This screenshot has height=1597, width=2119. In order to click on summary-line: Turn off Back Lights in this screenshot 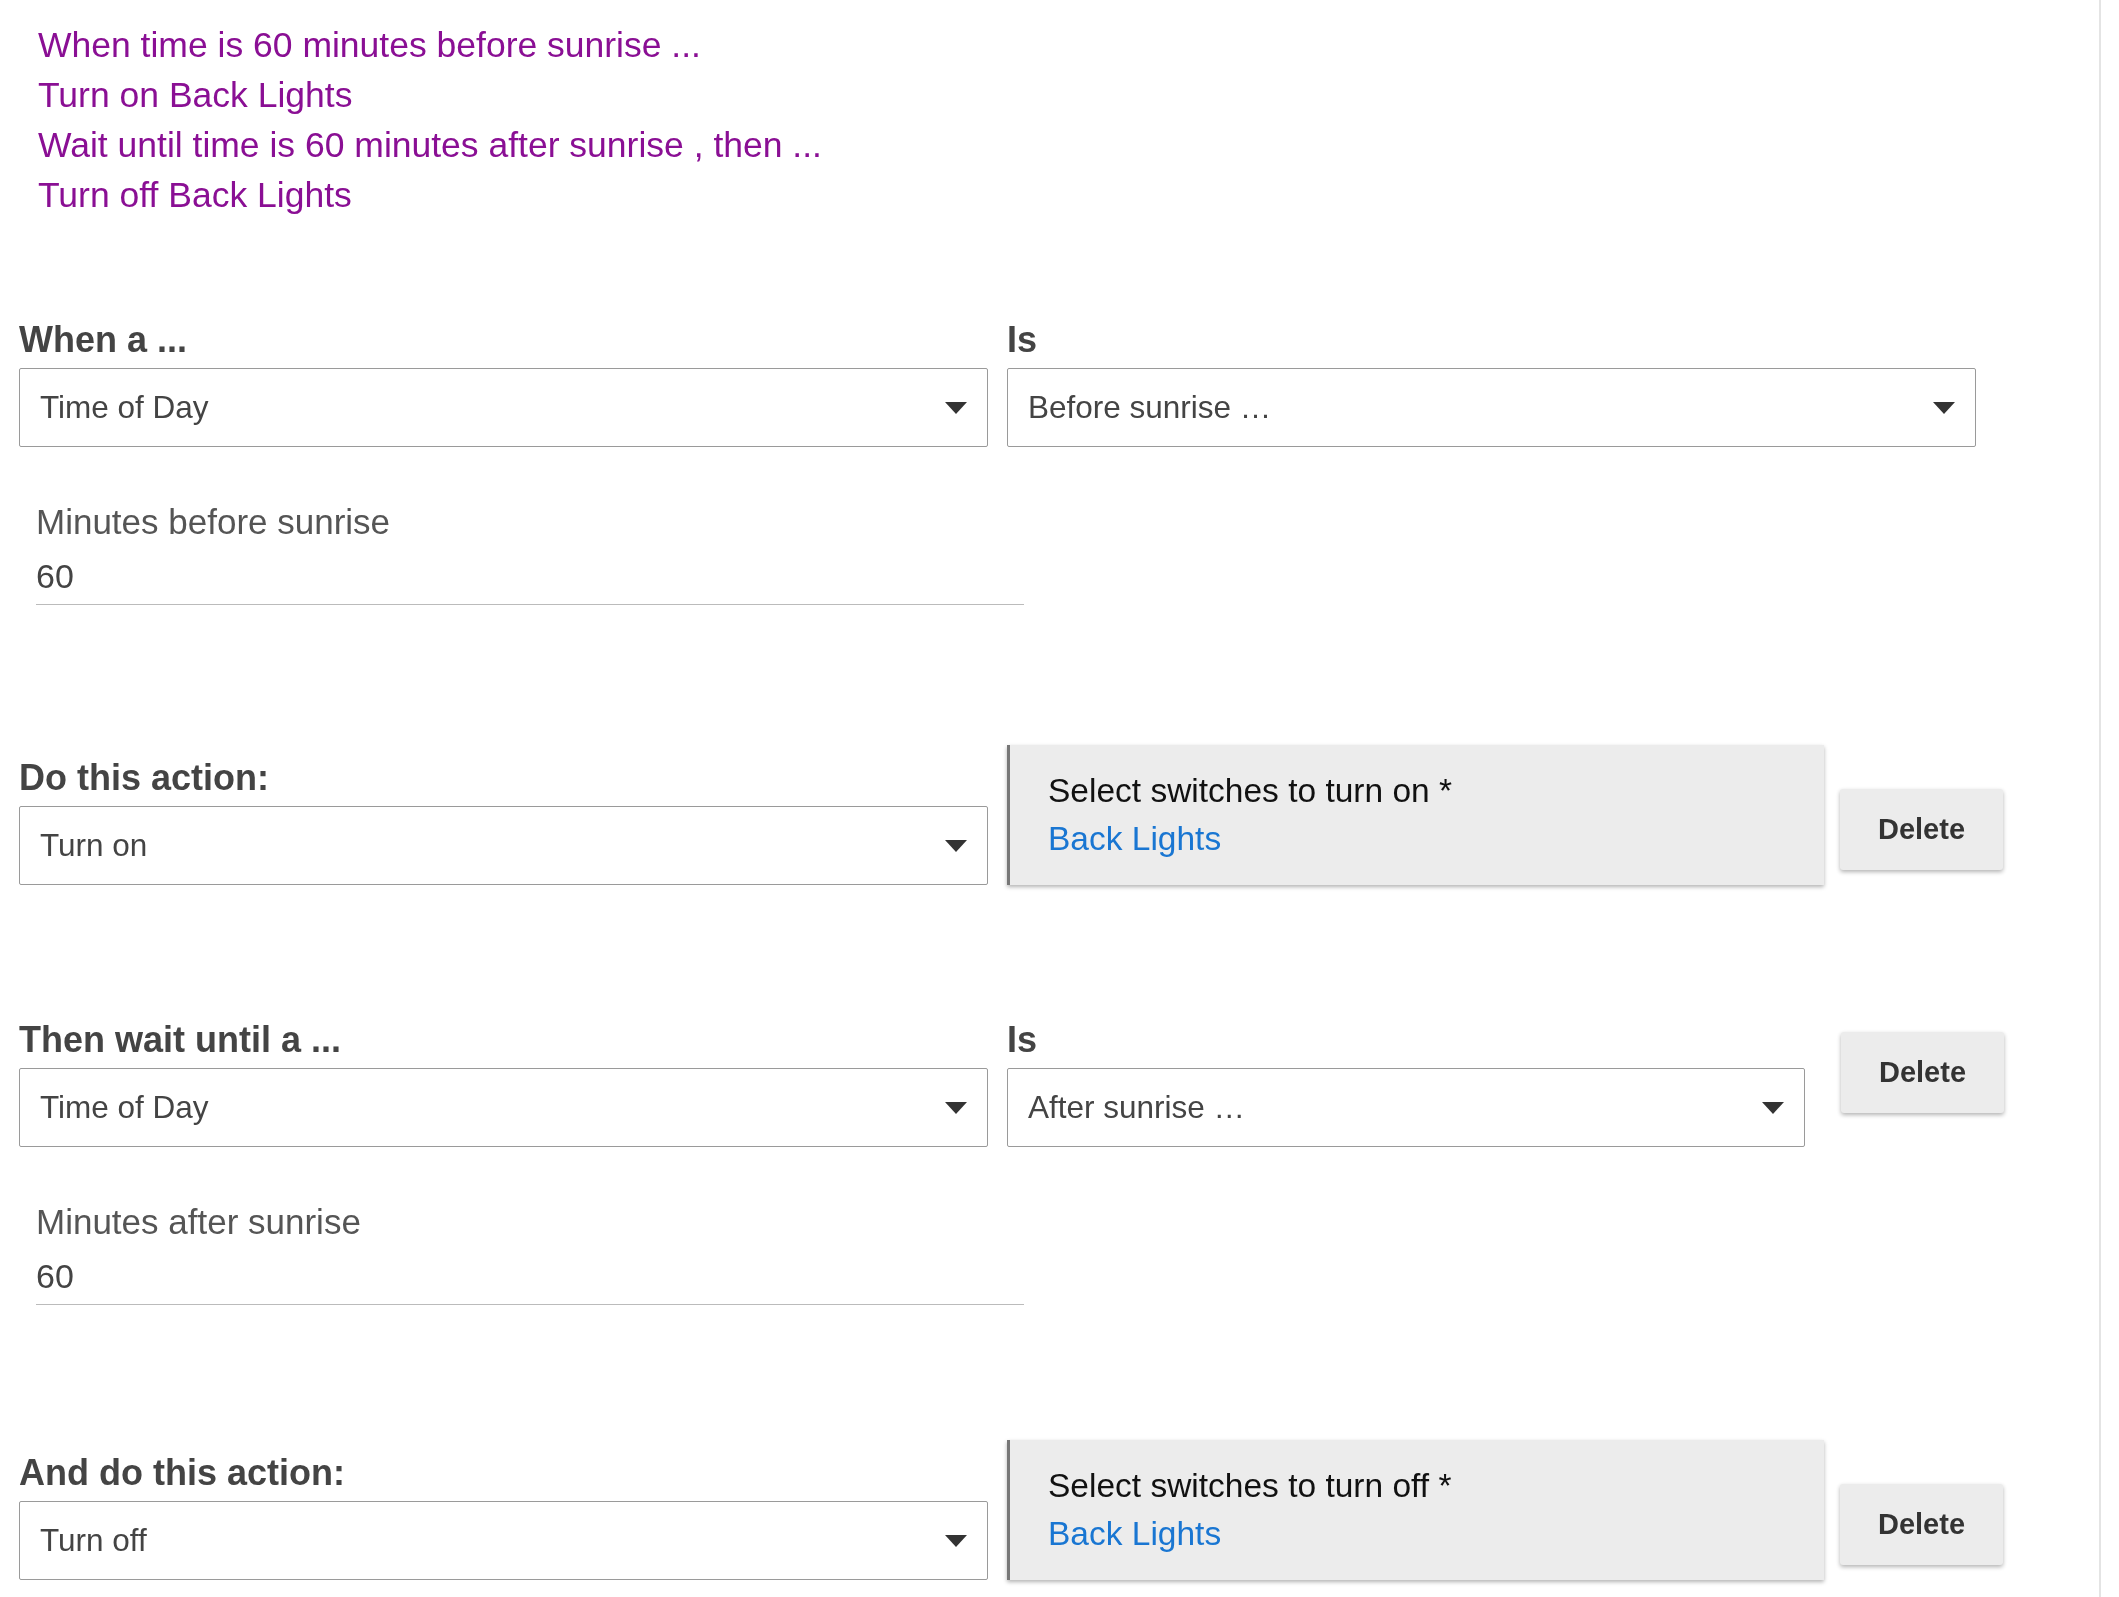, I will do `click(195, 195)`.